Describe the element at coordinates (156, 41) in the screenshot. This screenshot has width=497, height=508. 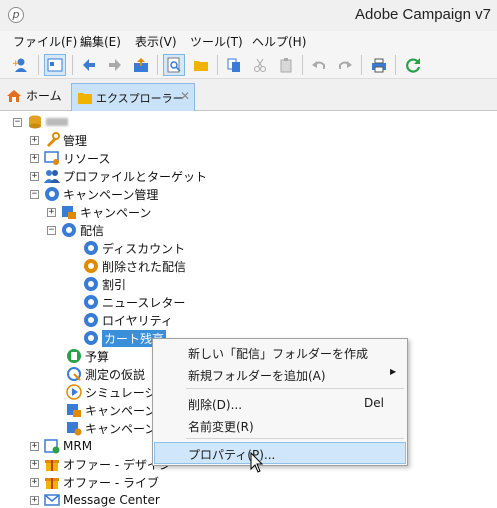
I see `menu-view: 表示(V)` at that location.